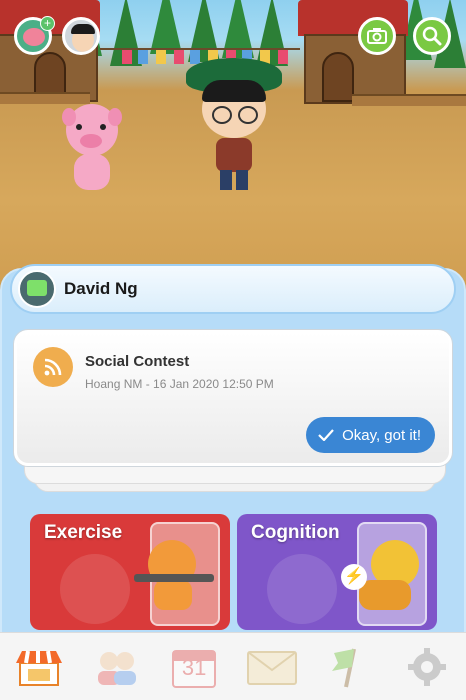  I want to click on confirm-label: Okay, got it!, so click(381, 435).